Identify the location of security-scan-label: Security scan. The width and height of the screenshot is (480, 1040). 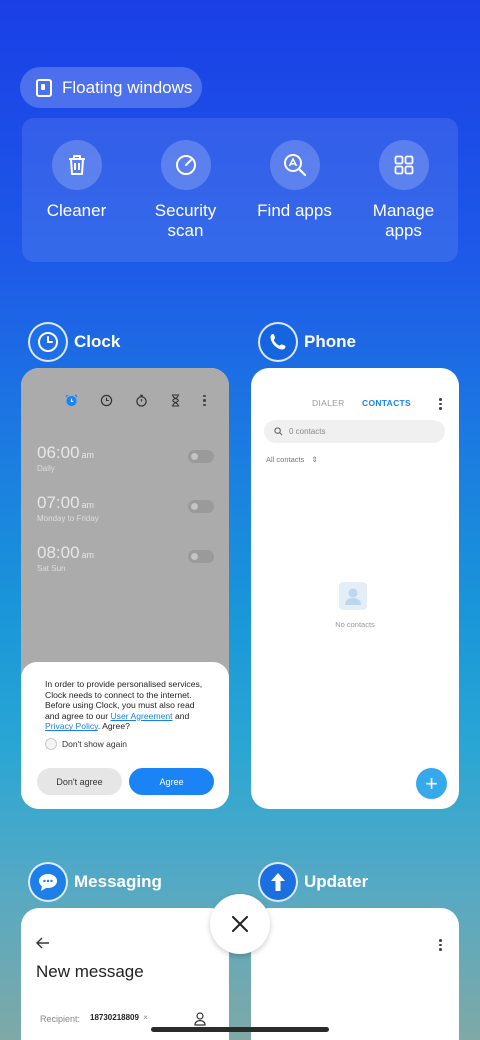
(185, 220).